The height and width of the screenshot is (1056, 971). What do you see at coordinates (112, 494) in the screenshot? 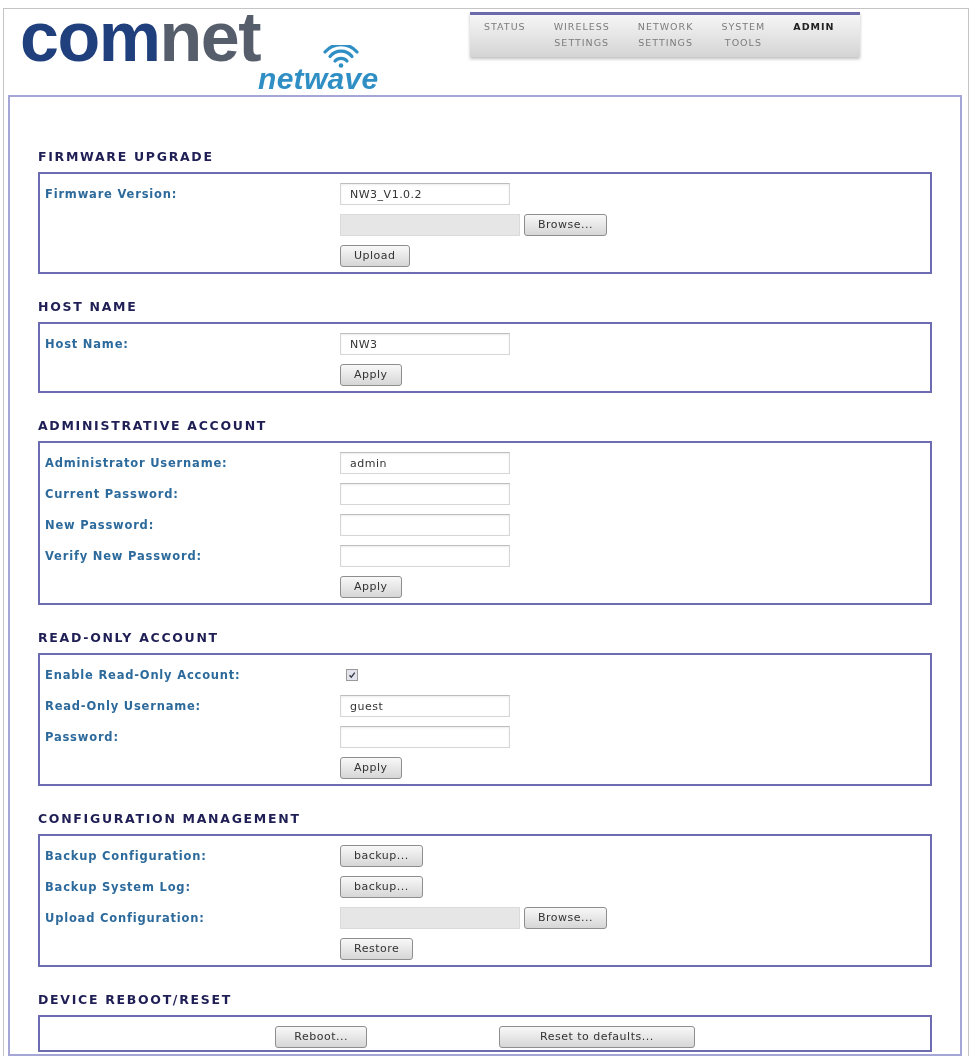
I see `field-label: Current Password:` at bounding box center [112, 494].